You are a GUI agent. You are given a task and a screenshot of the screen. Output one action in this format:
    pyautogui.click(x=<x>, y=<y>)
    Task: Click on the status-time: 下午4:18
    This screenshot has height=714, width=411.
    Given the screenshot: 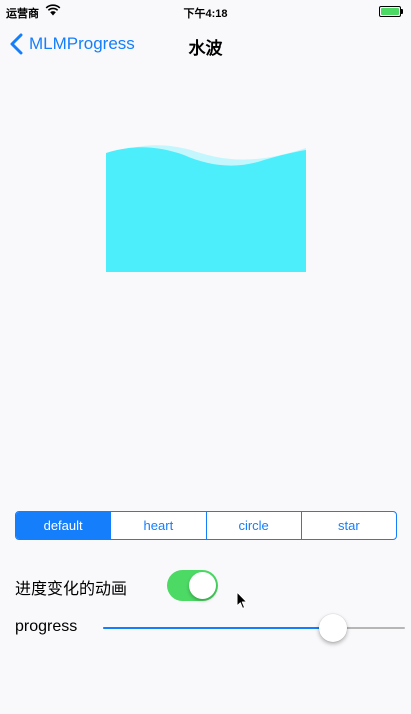 What is the action you would take?
    pyautogui.click(x=205, y=14)
    